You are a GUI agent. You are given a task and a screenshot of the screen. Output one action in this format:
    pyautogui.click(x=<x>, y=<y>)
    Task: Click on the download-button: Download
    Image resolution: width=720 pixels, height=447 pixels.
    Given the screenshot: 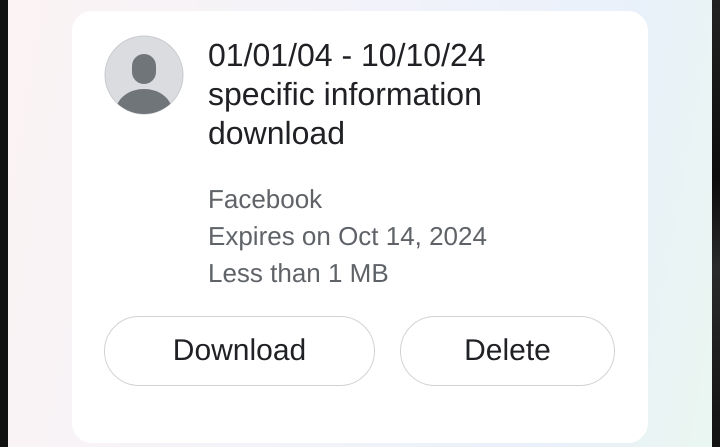 What is the action you would take?
    pyautogui.click(x=239, y=351)
    